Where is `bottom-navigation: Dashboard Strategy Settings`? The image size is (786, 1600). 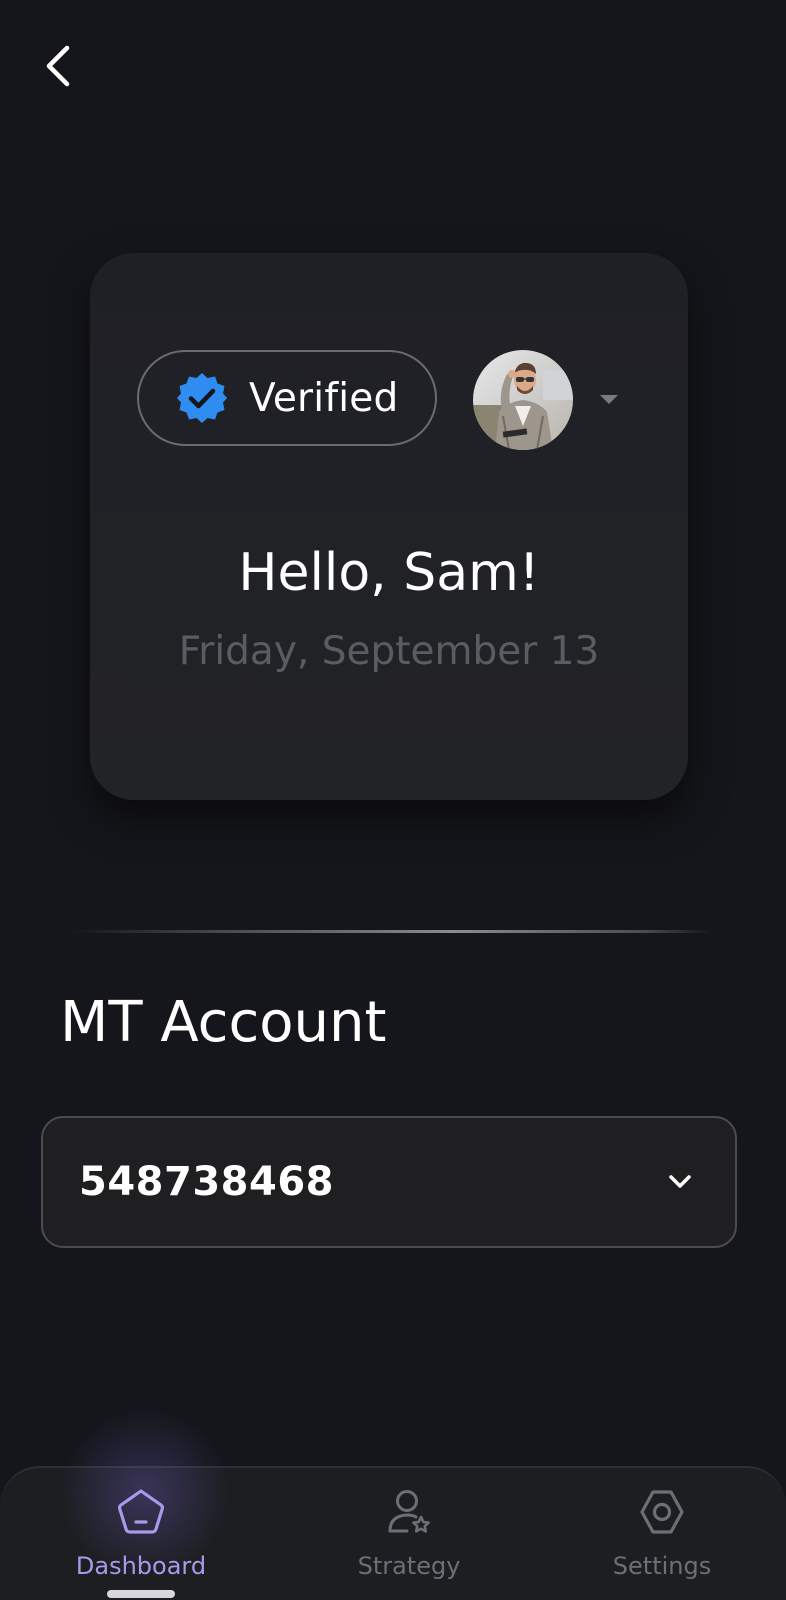 bottom-navigation: Dashboard Strategy Settings is located at coordinates (393, 1504).